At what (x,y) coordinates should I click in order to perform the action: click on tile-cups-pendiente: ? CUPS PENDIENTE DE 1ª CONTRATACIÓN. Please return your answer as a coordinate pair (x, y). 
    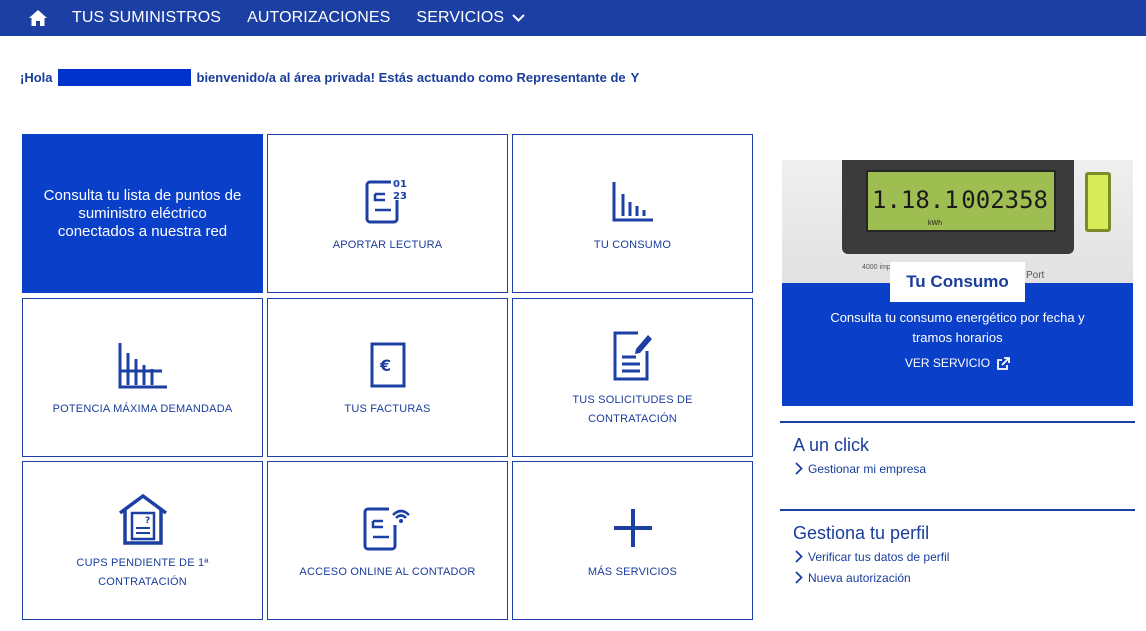
    Looking at the image, I should click on (142, 540).